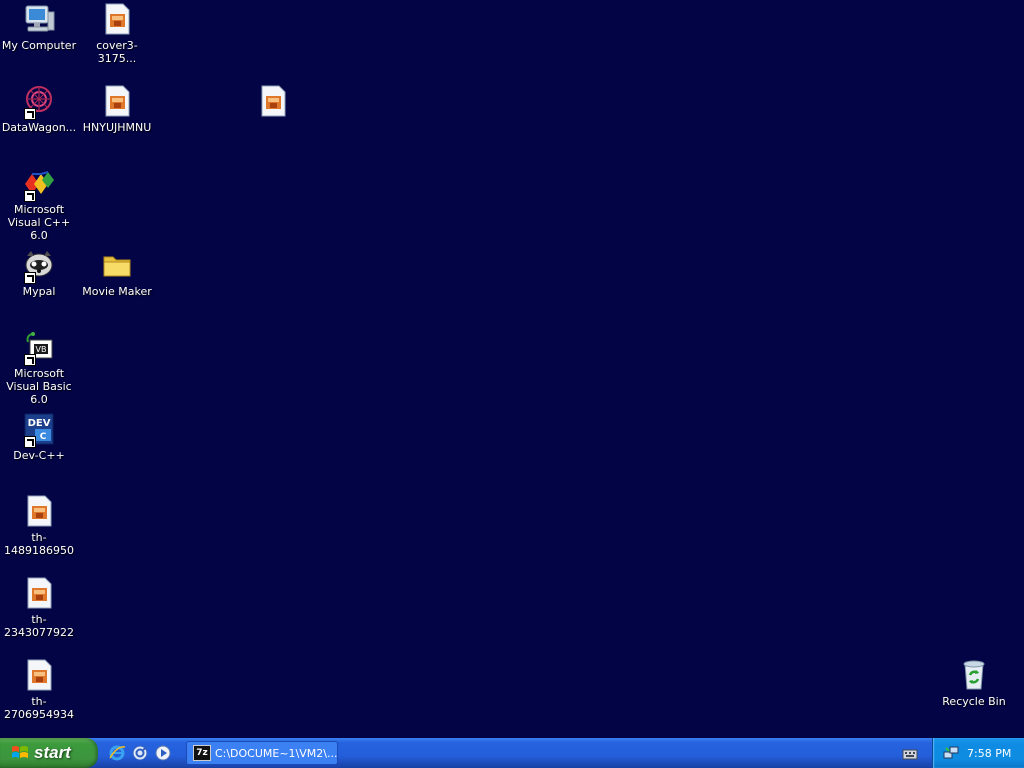 This screenshot has width=1024, height=768. I want to click on visual-basic-icon: VB, so click(39, 348).